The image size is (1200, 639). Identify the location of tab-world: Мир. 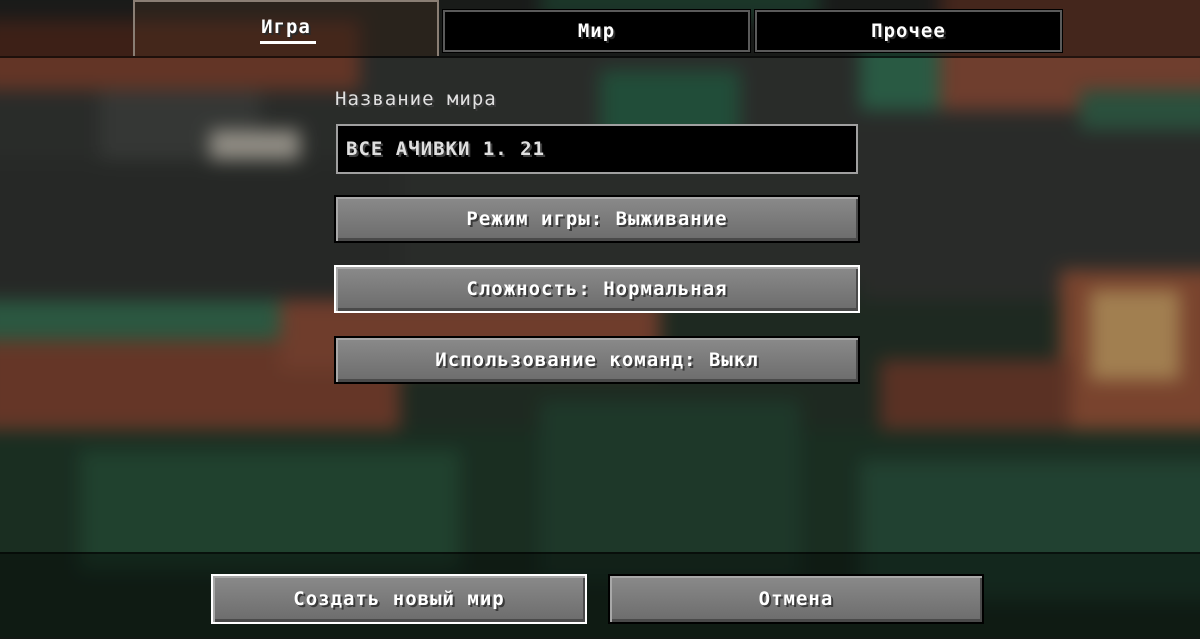
(596, 31).